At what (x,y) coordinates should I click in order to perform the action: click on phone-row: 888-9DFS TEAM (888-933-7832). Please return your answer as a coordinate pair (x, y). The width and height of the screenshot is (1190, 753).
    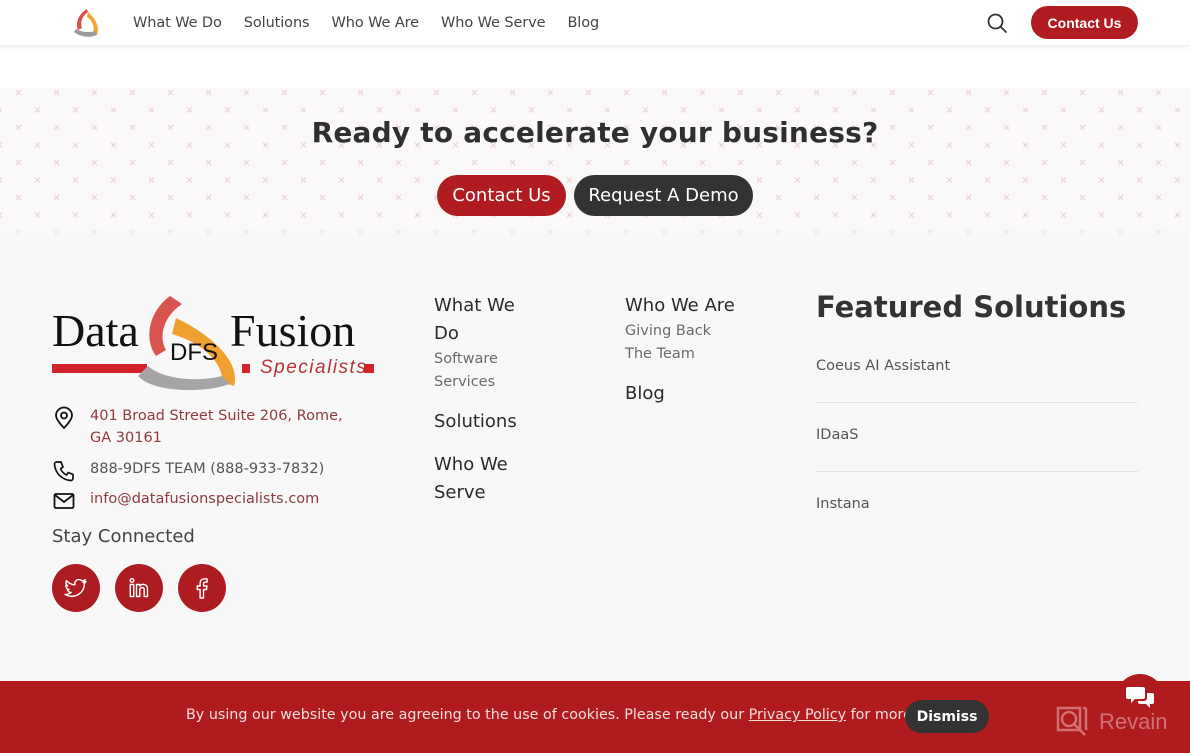
    Looking at the image, I should click on (188, 470).